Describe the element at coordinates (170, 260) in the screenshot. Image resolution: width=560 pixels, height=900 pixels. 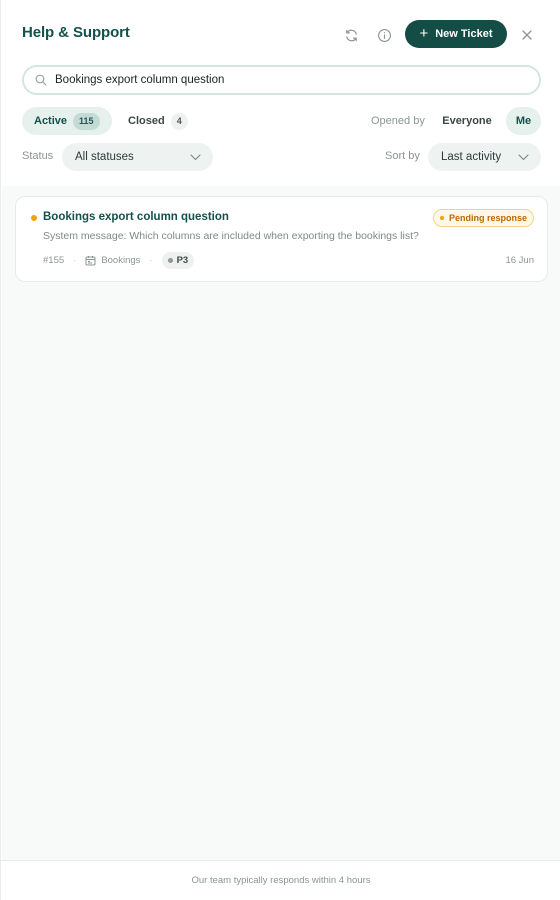
I see `priority-dot` at that location.